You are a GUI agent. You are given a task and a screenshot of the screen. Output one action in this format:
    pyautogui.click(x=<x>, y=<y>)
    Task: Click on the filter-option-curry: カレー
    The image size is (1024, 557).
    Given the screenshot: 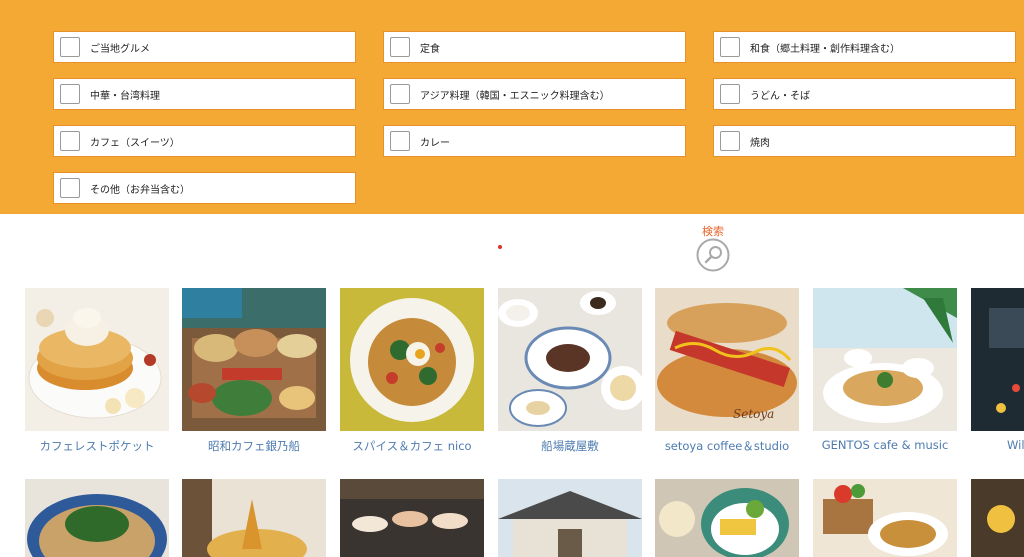 What is the action you would take?
    pyautogui.click(x=534, y=141)
    